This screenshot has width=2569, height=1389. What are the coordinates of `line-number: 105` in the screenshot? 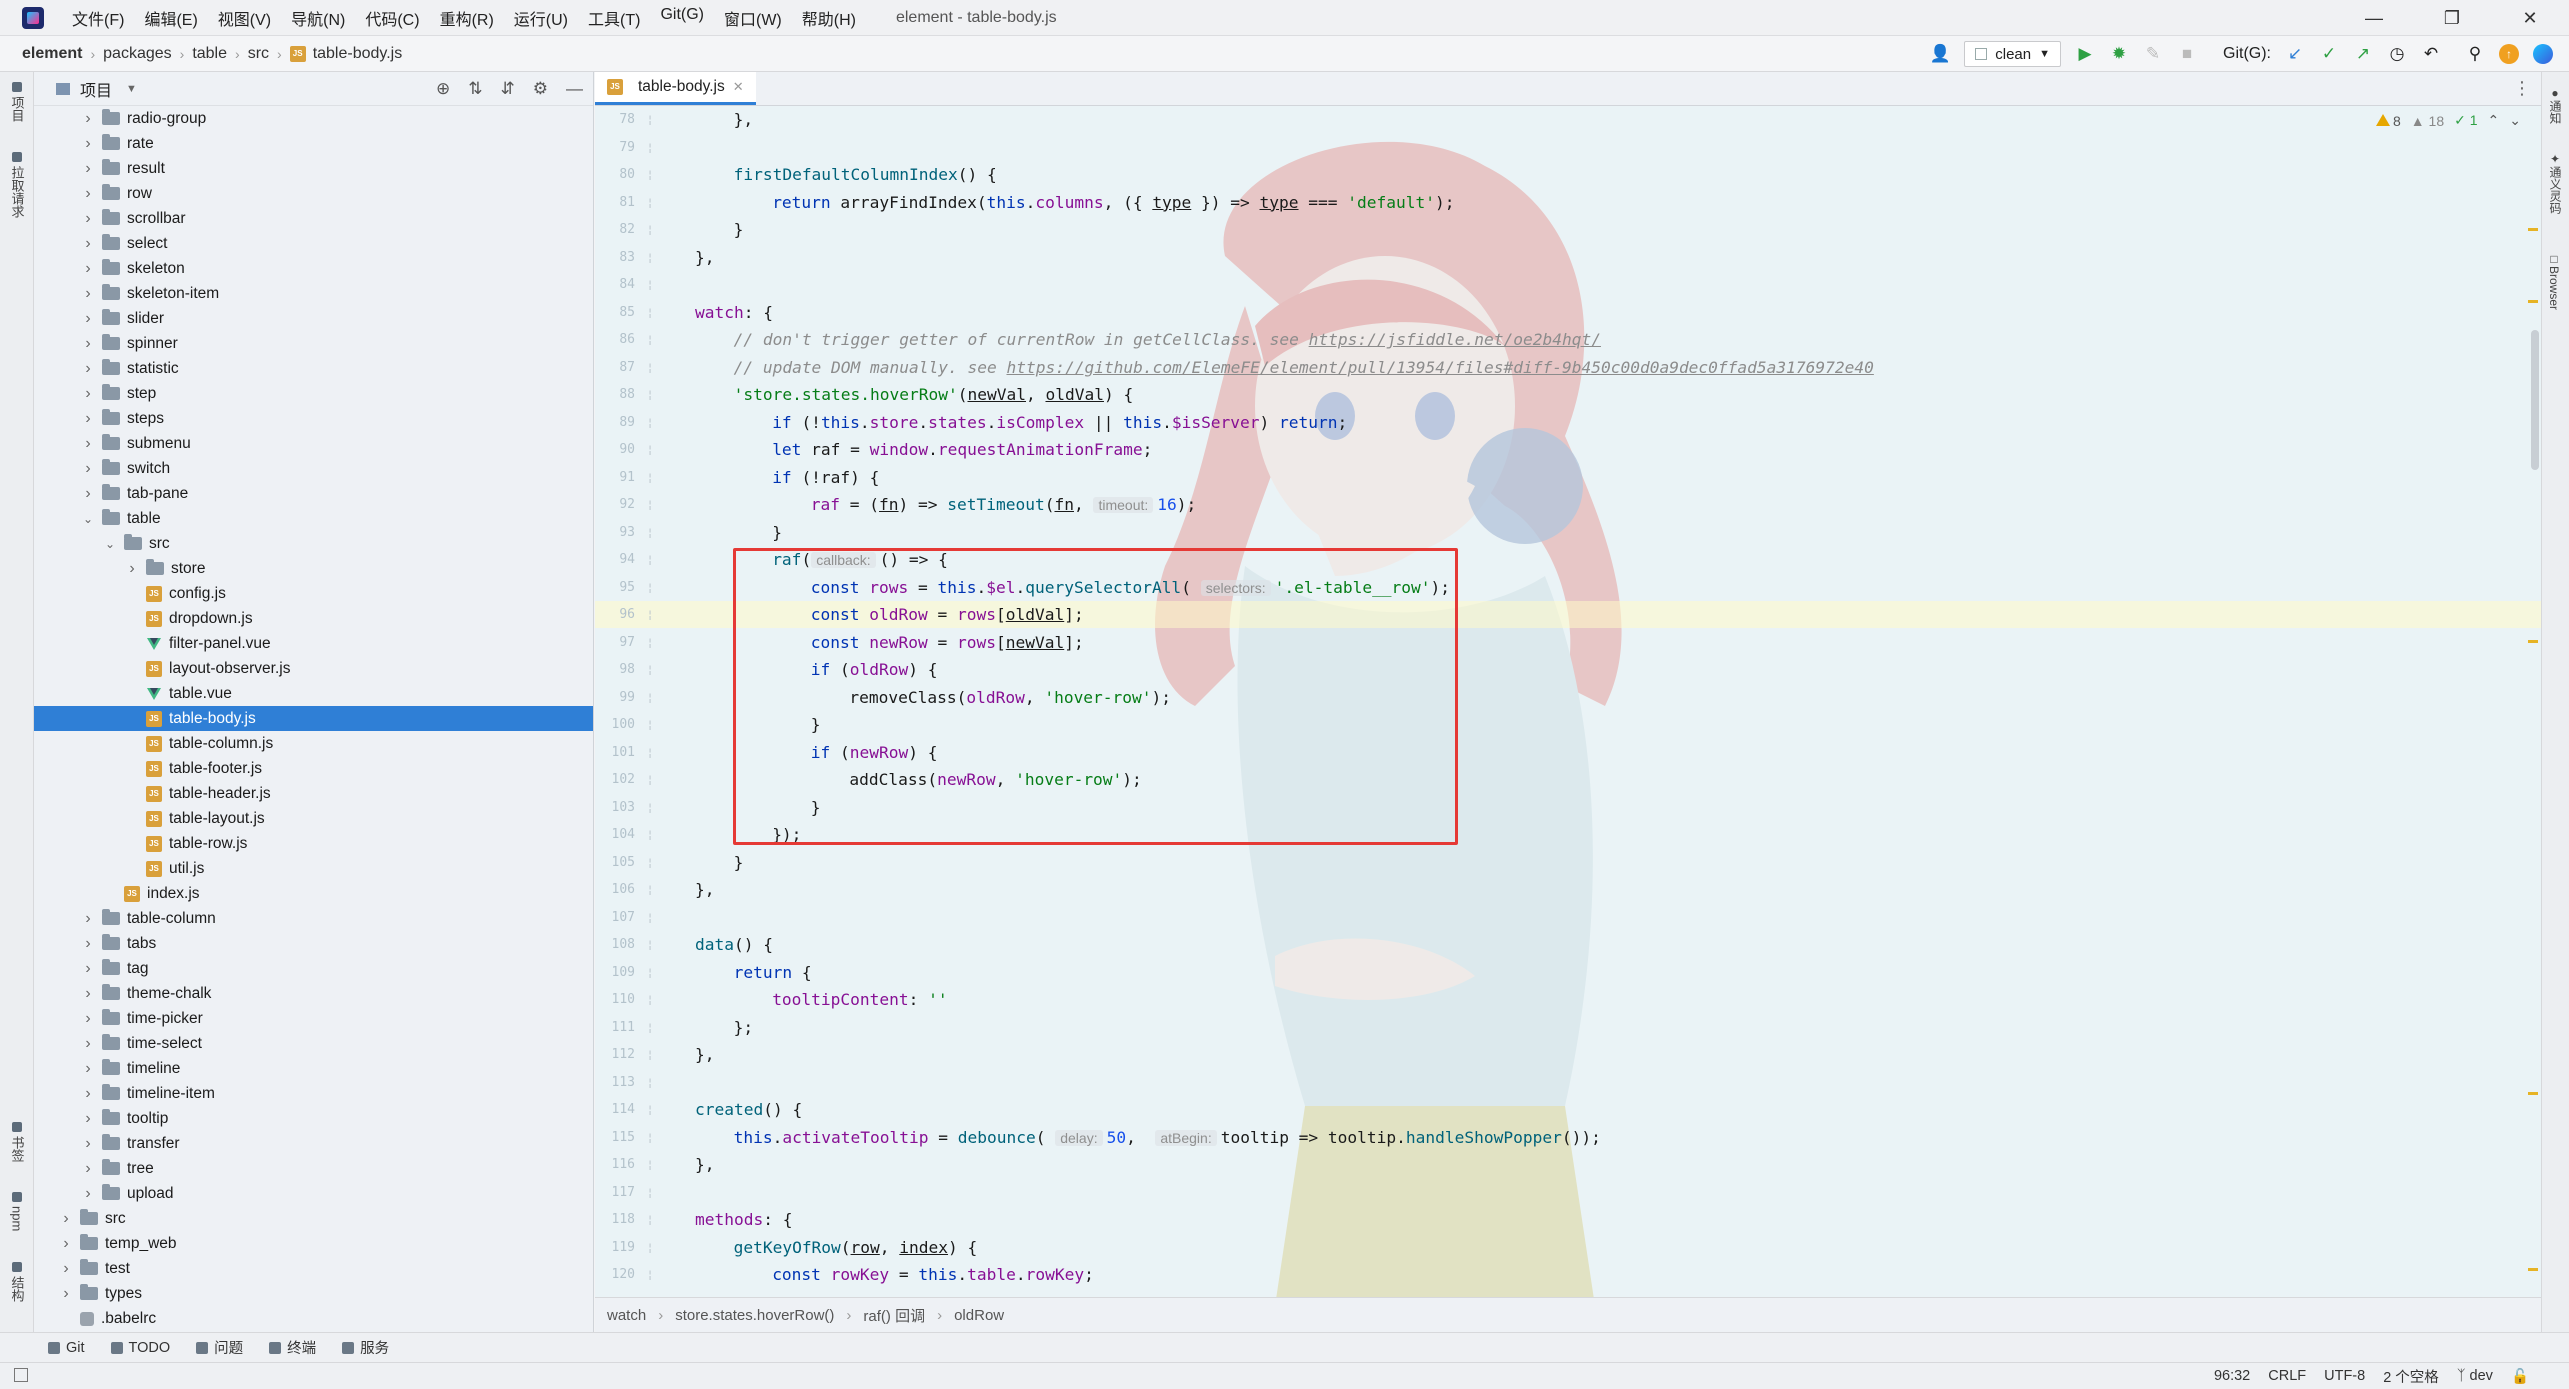 It's located at (615, 862).